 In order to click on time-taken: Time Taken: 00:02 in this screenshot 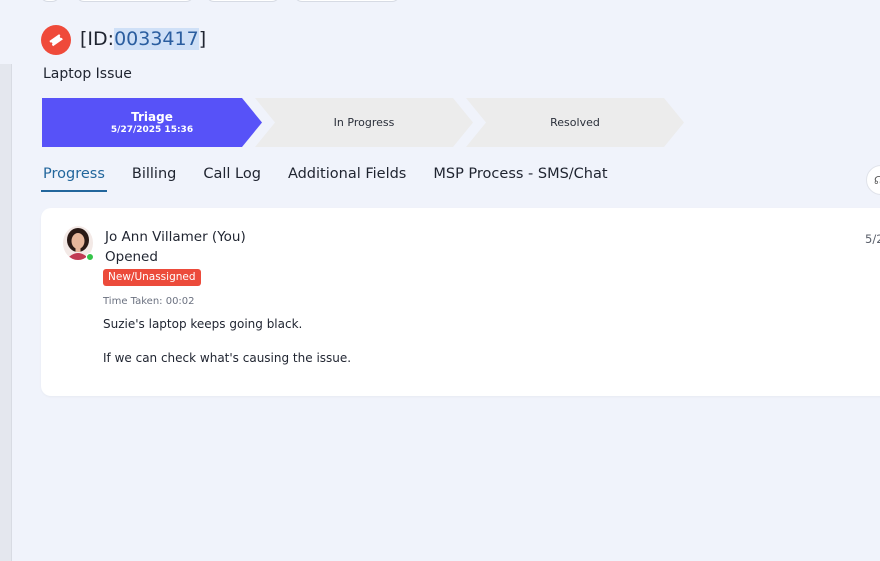, I will do `click(149, 301)`.